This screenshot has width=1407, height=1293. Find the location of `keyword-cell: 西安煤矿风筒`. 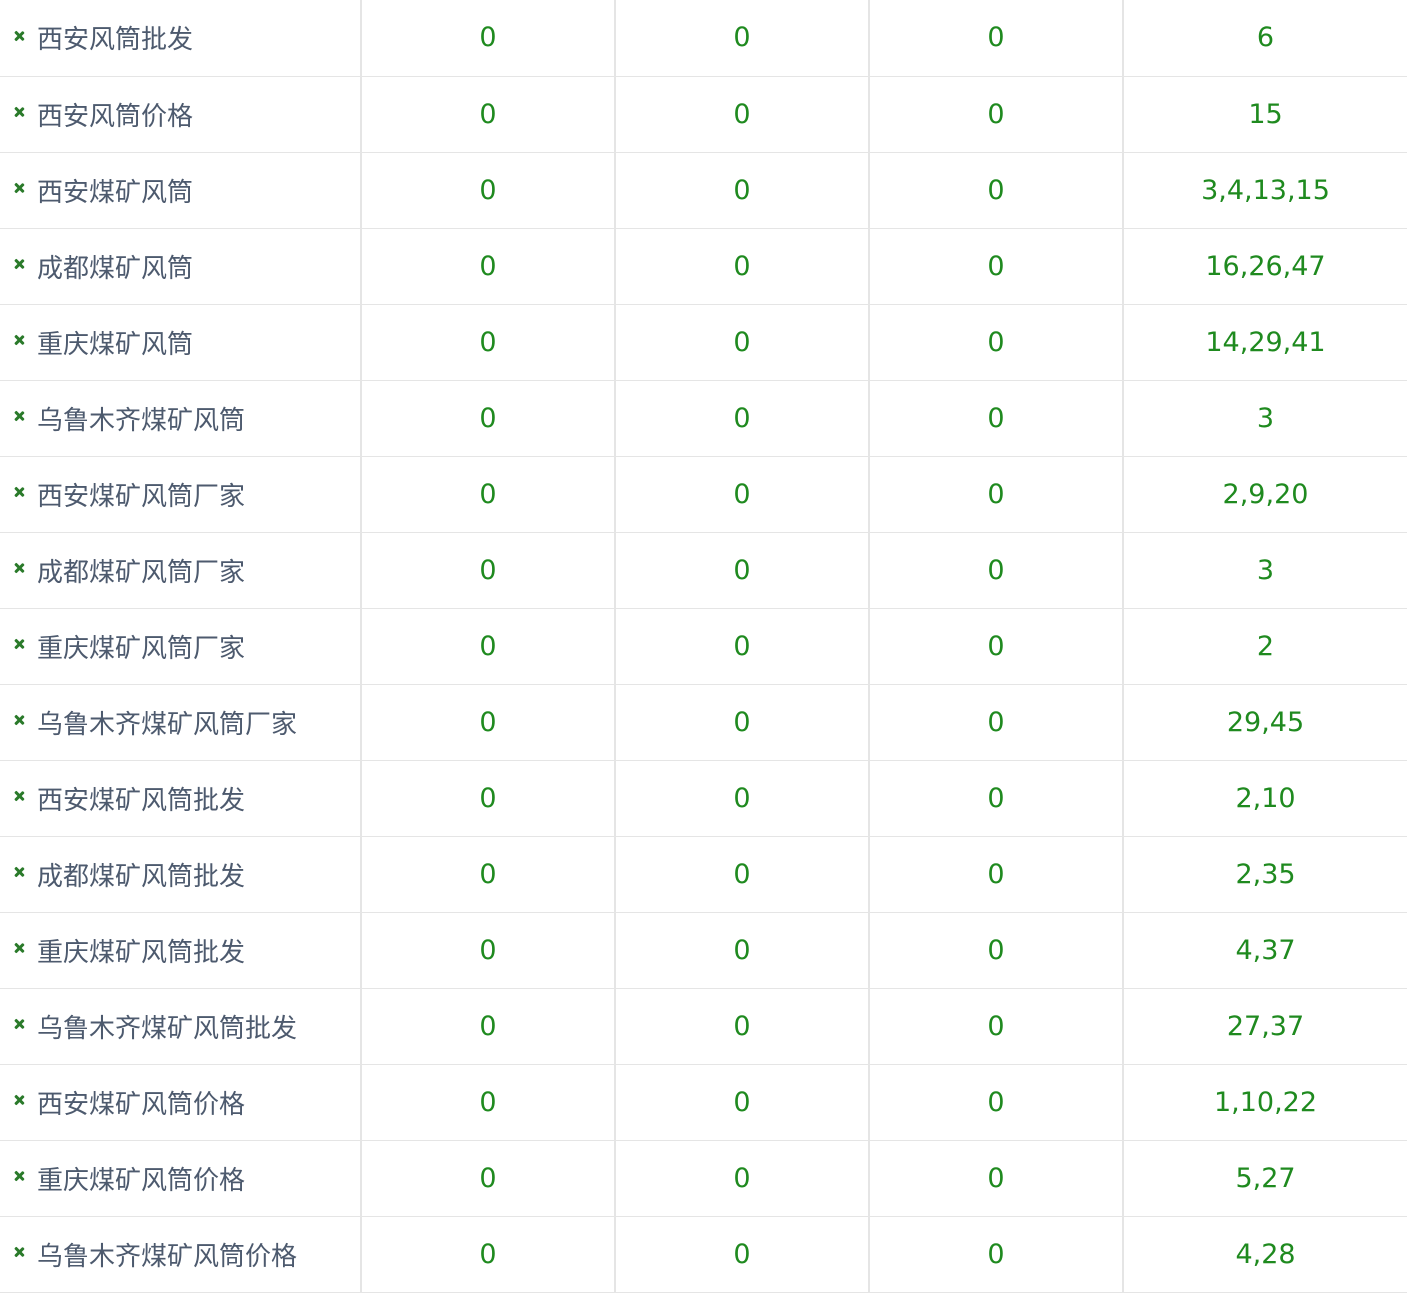

keyword-cell: 西安煤矿风筒 is located at coordinates (181, 190).